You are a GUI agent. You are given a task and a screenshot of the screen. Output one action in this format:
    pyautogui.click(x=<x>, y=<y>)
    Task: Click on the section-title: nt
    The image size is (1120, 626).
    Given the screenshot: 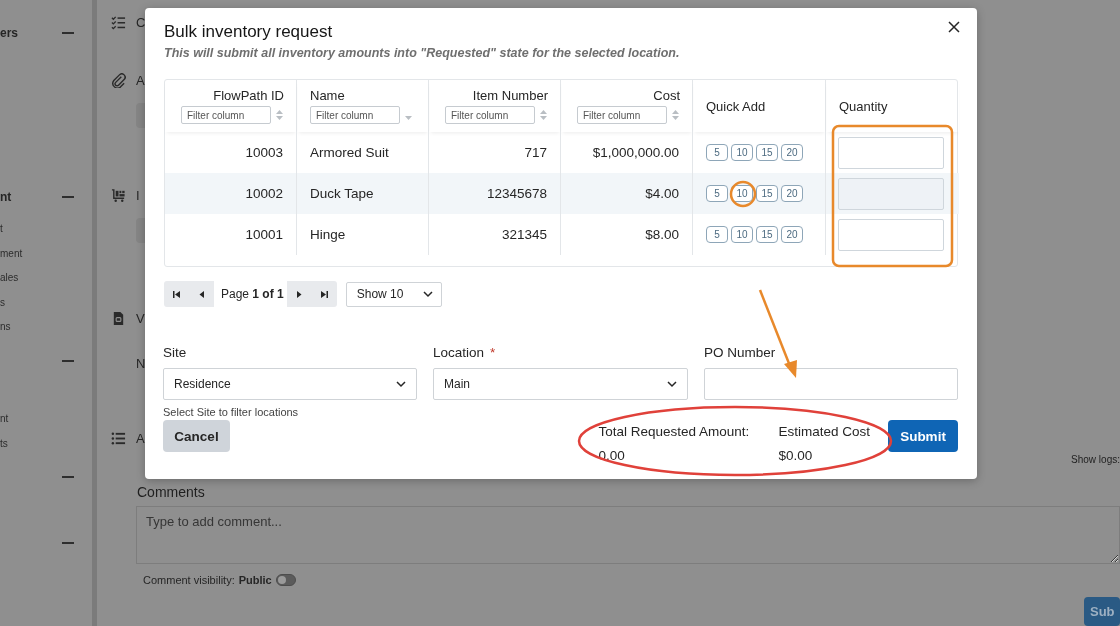 What is the action you would take?
    pyautogui.click(x=6, y=197)
    